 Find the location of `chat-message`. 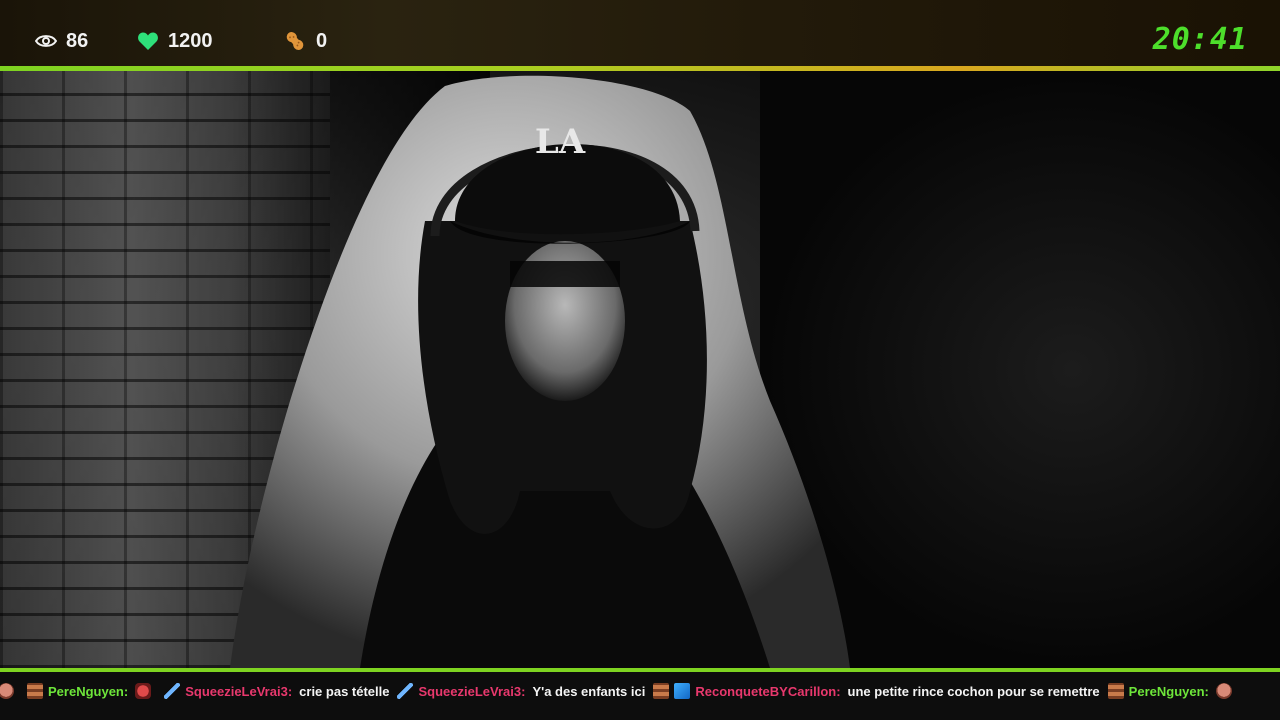

chat-message is located at coordinates (9, 691).